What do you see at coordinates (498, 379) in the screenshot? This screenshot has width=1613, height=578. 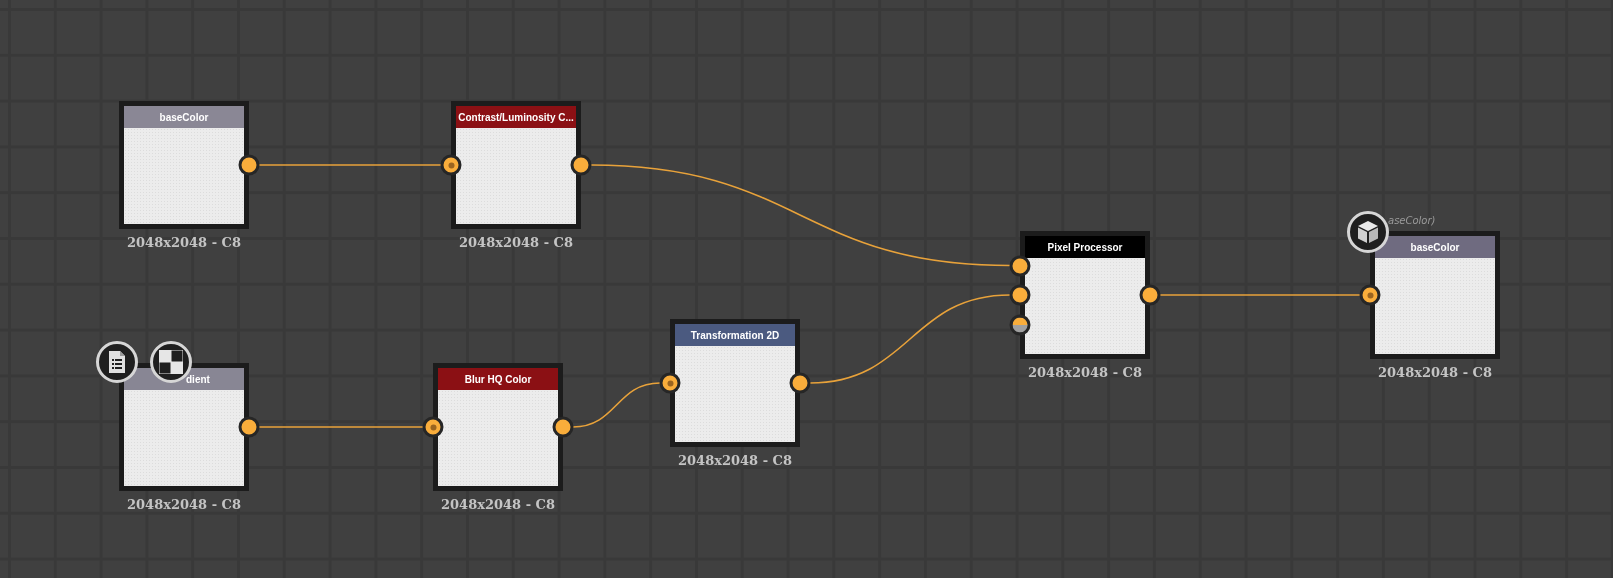 I see `node-title: Blur HQ Color` at bounding box center [498, 379].